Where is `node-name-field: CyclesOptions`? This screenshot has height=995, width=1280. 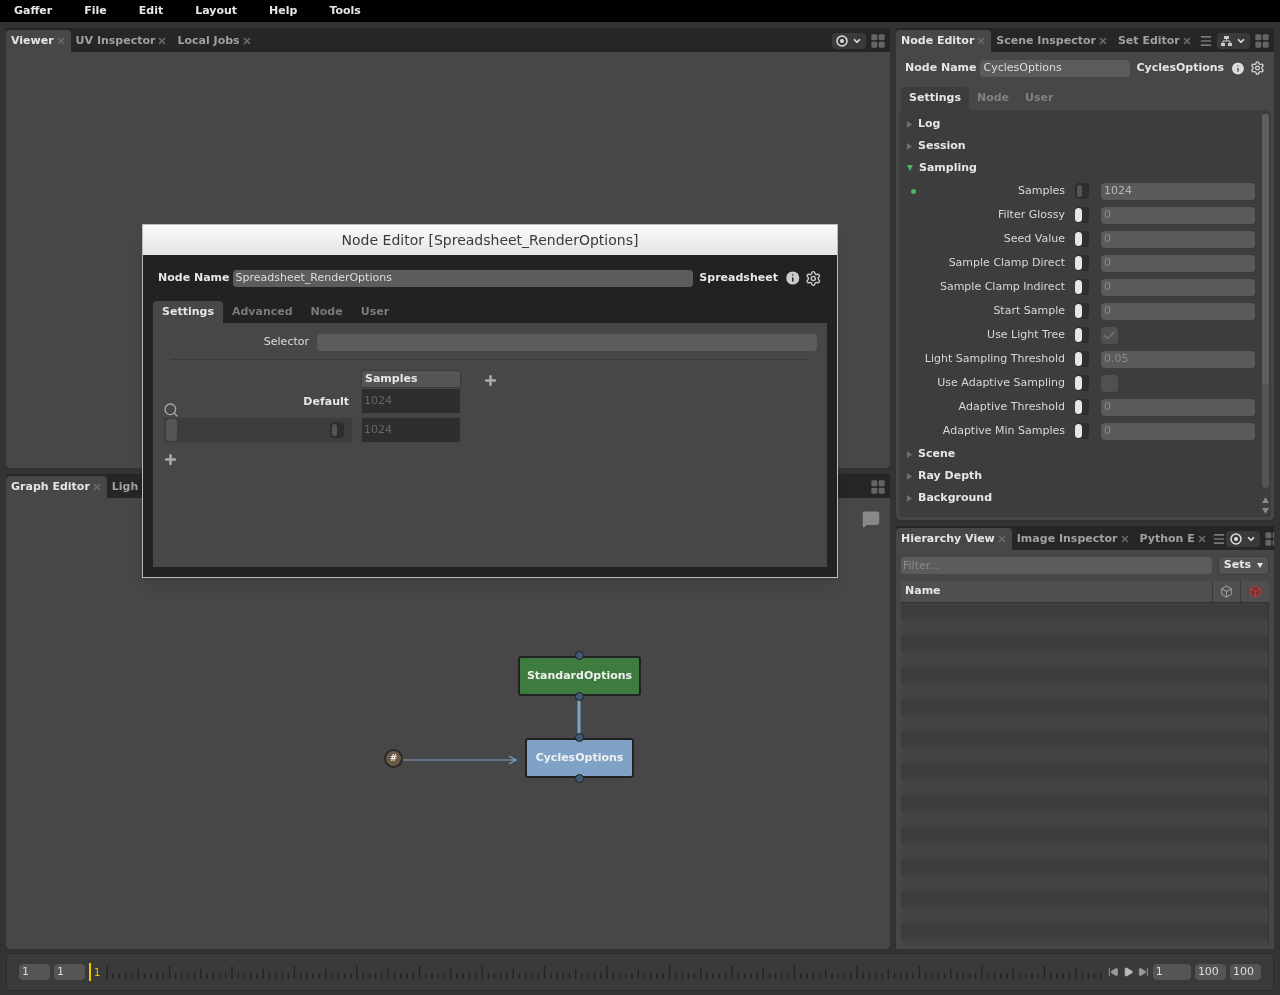
node-name-field: CyclesOptions is located at coordinates (1055, 68).